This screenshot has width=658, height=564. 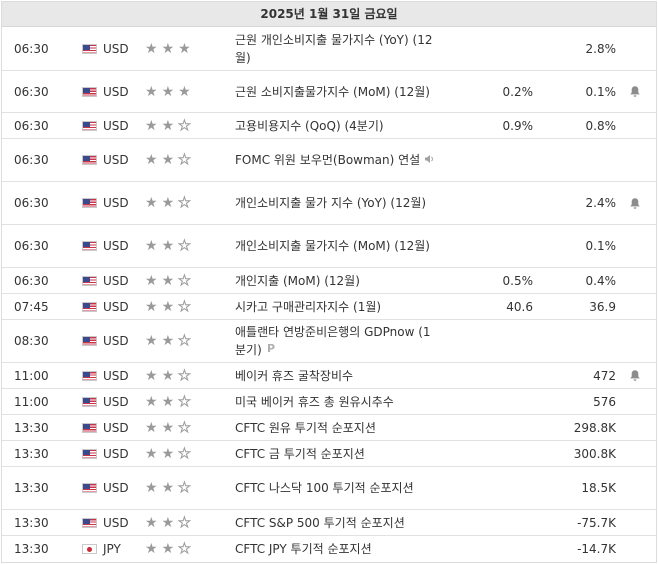 What do you see at coordinates (429, 160) in the screenshot?
I see `speaker-icon` at bounding box center [429, 160].